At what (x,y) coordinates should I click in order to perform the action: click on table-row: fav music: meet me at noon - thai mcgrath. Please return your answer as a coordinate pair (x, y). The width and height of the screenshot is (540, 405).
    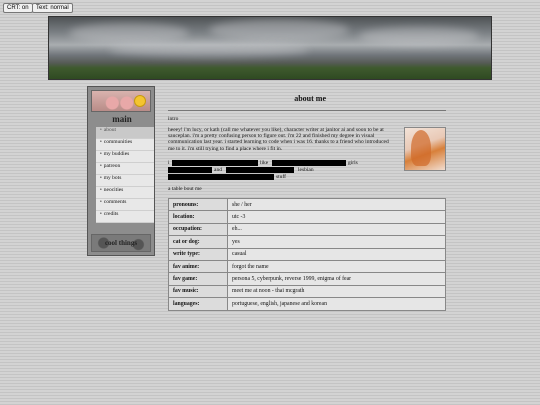
    Looking at the image, I should click on (307, 291).